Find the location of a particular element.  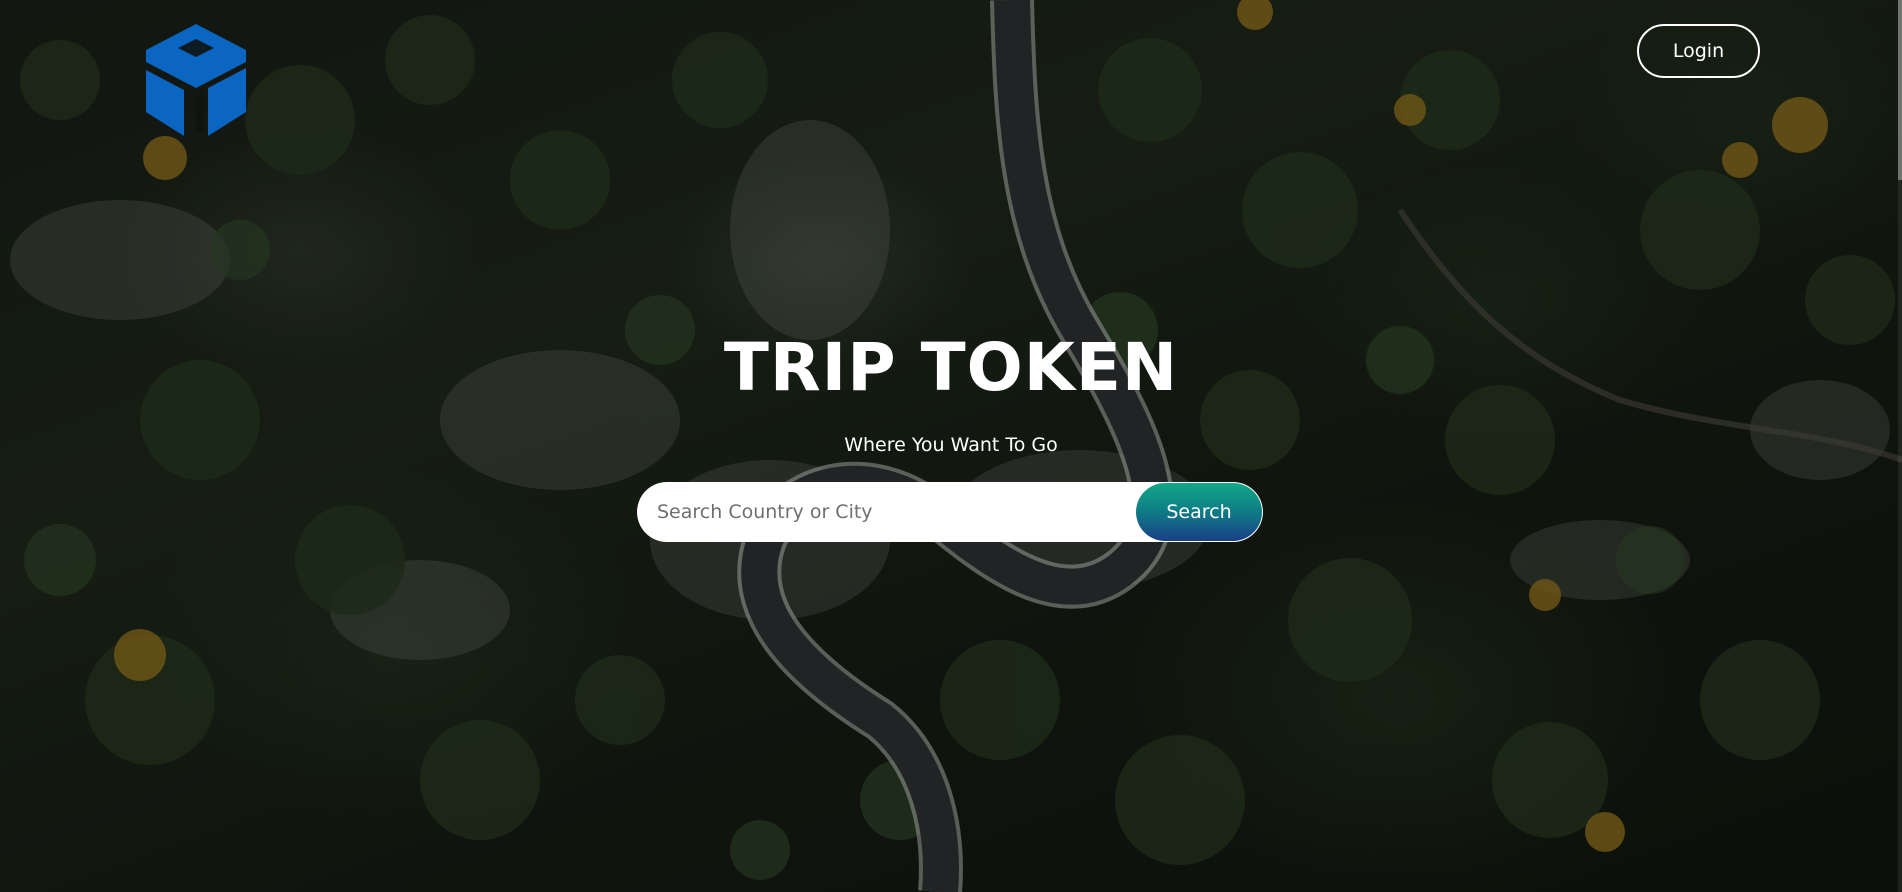

search-button: Search is located at coordinates (1199, 512).